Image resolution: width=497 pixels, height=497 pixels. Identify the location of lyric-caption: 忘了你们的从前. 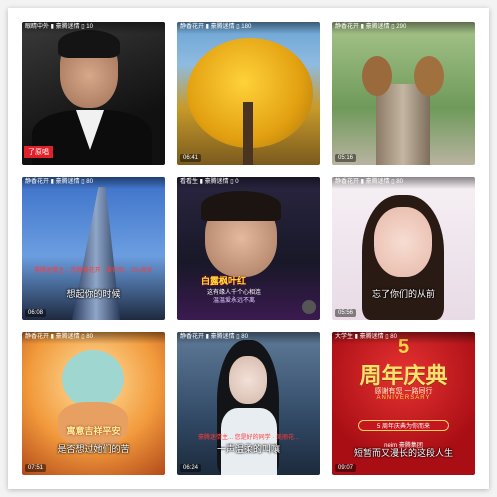
(403, 294).